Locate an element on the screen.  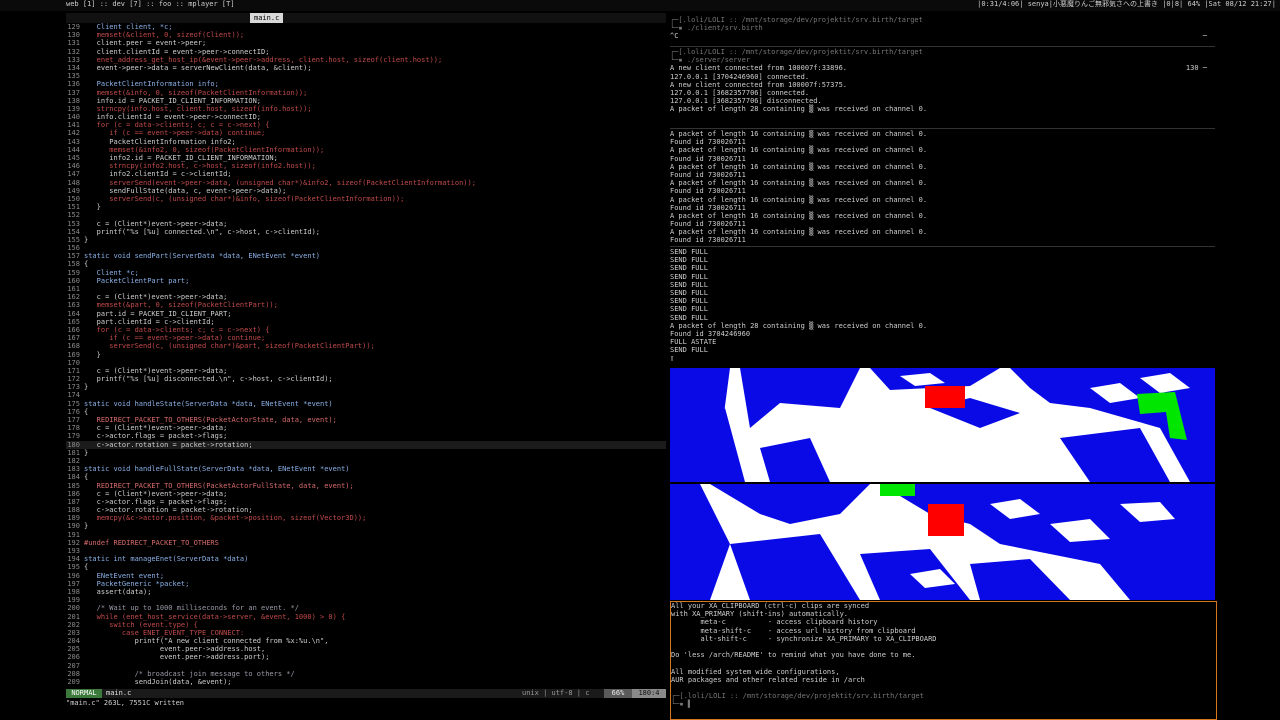
code-line: 164 part.id = PACKET_ID_CLIENT_PART; is located at coordinates (366, 314).